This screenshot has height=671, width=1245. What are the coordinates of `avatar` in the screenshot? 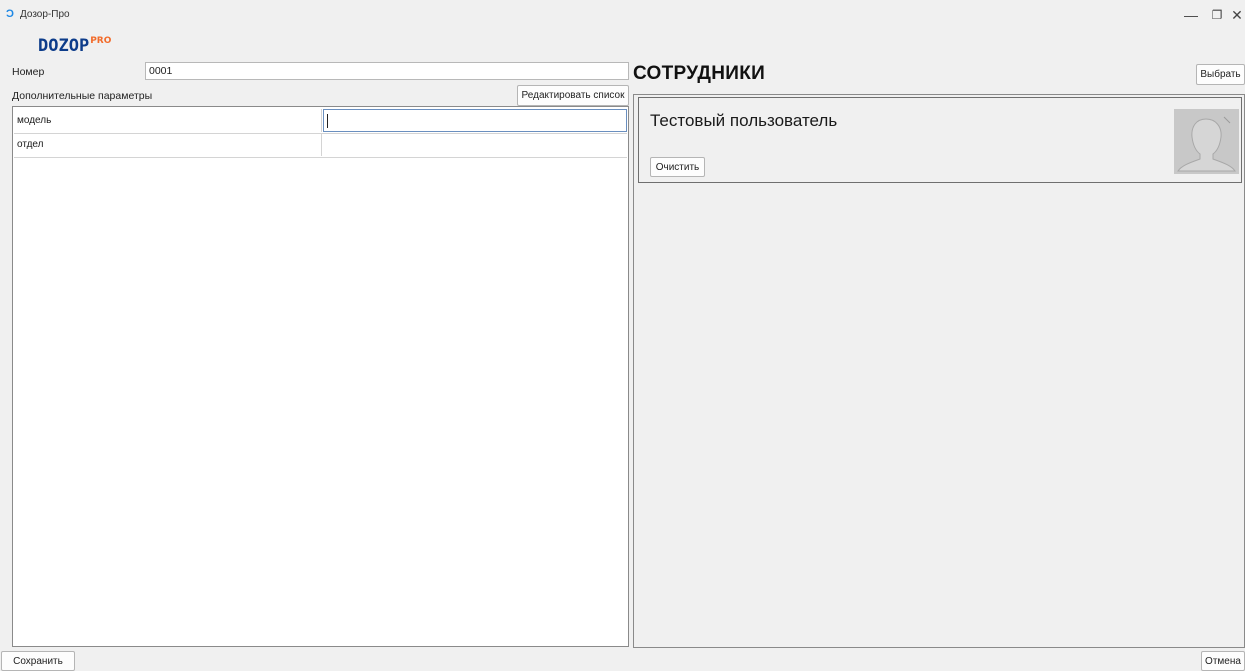 It's located at (1206, 141).